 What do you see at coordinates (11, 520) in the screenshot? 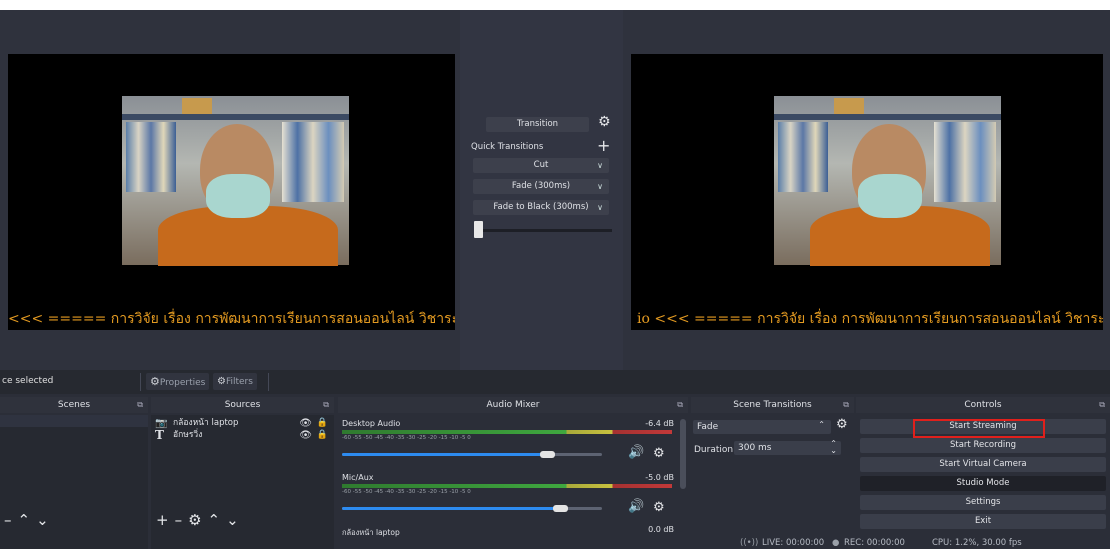
I see `remove-scene-icon: –` at bounding box center [11, 520].